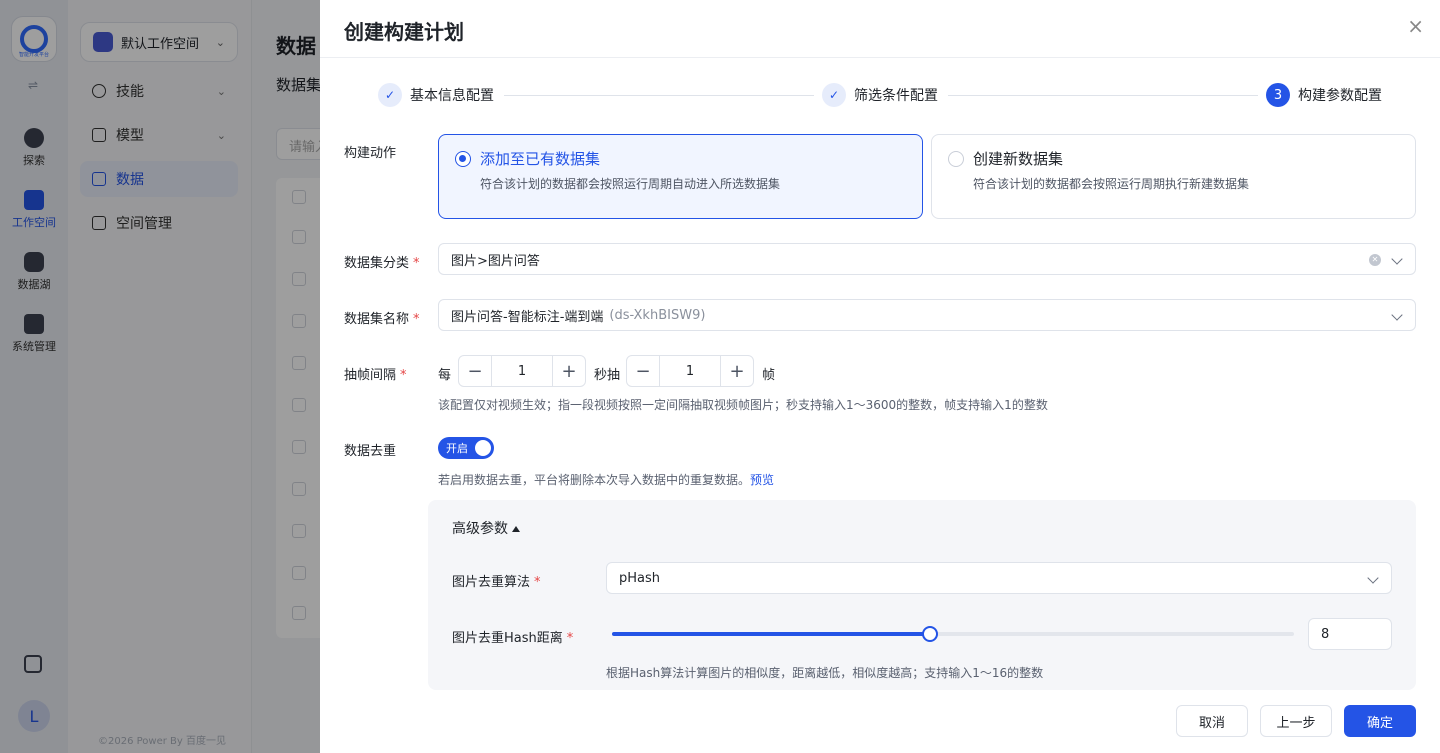 This screenshot has width=1440, height=753. I want to click on interval-middle: 秒抽, so click(607, 375).